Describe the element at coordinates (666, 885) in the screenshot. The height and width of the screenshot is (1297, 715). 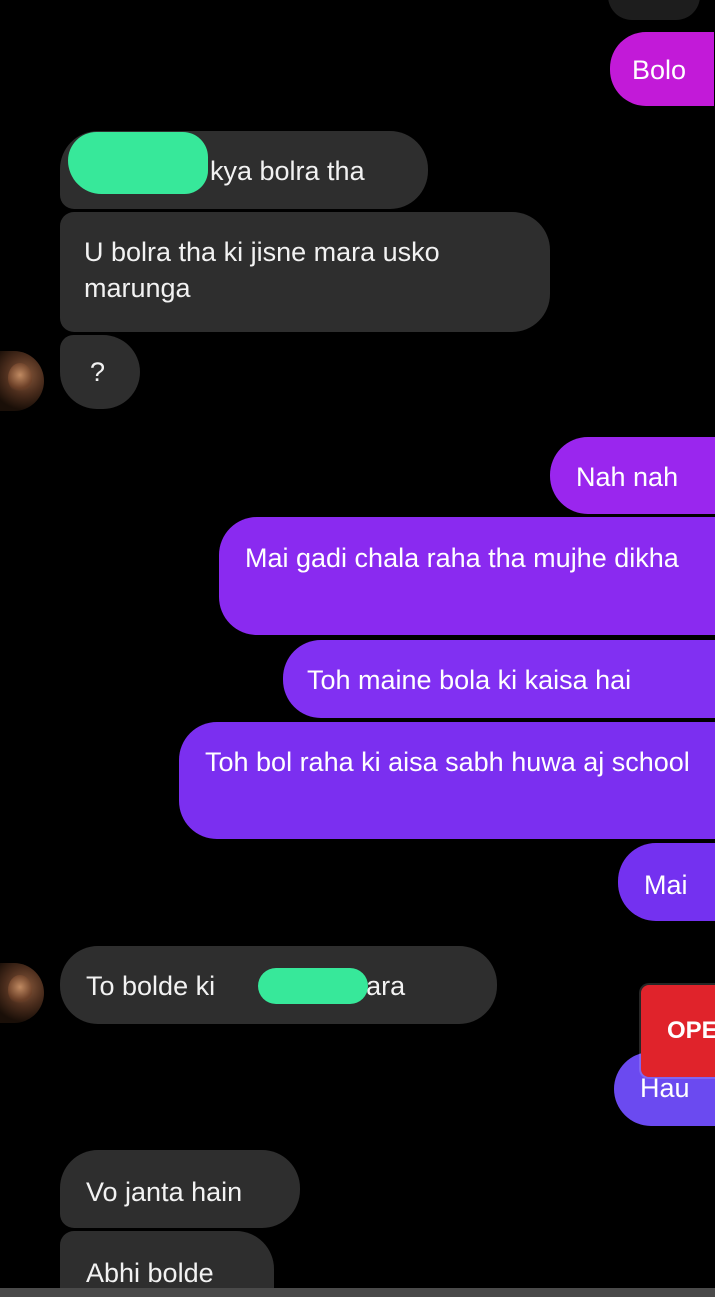
I see `message-text: Mai` at that location.